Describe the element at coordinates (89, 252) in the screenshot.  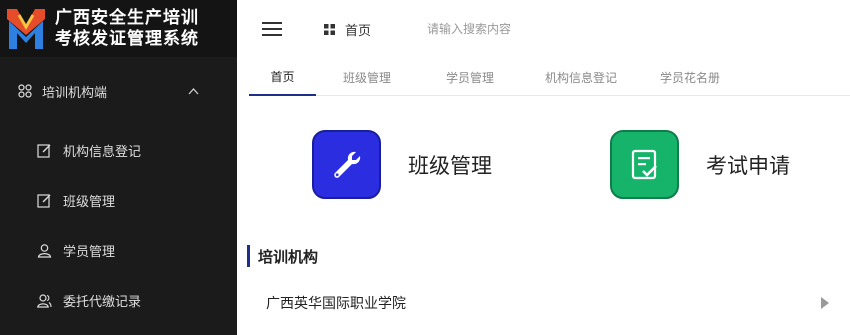
I see `sidebar-item-label: 学员管理` at that location.